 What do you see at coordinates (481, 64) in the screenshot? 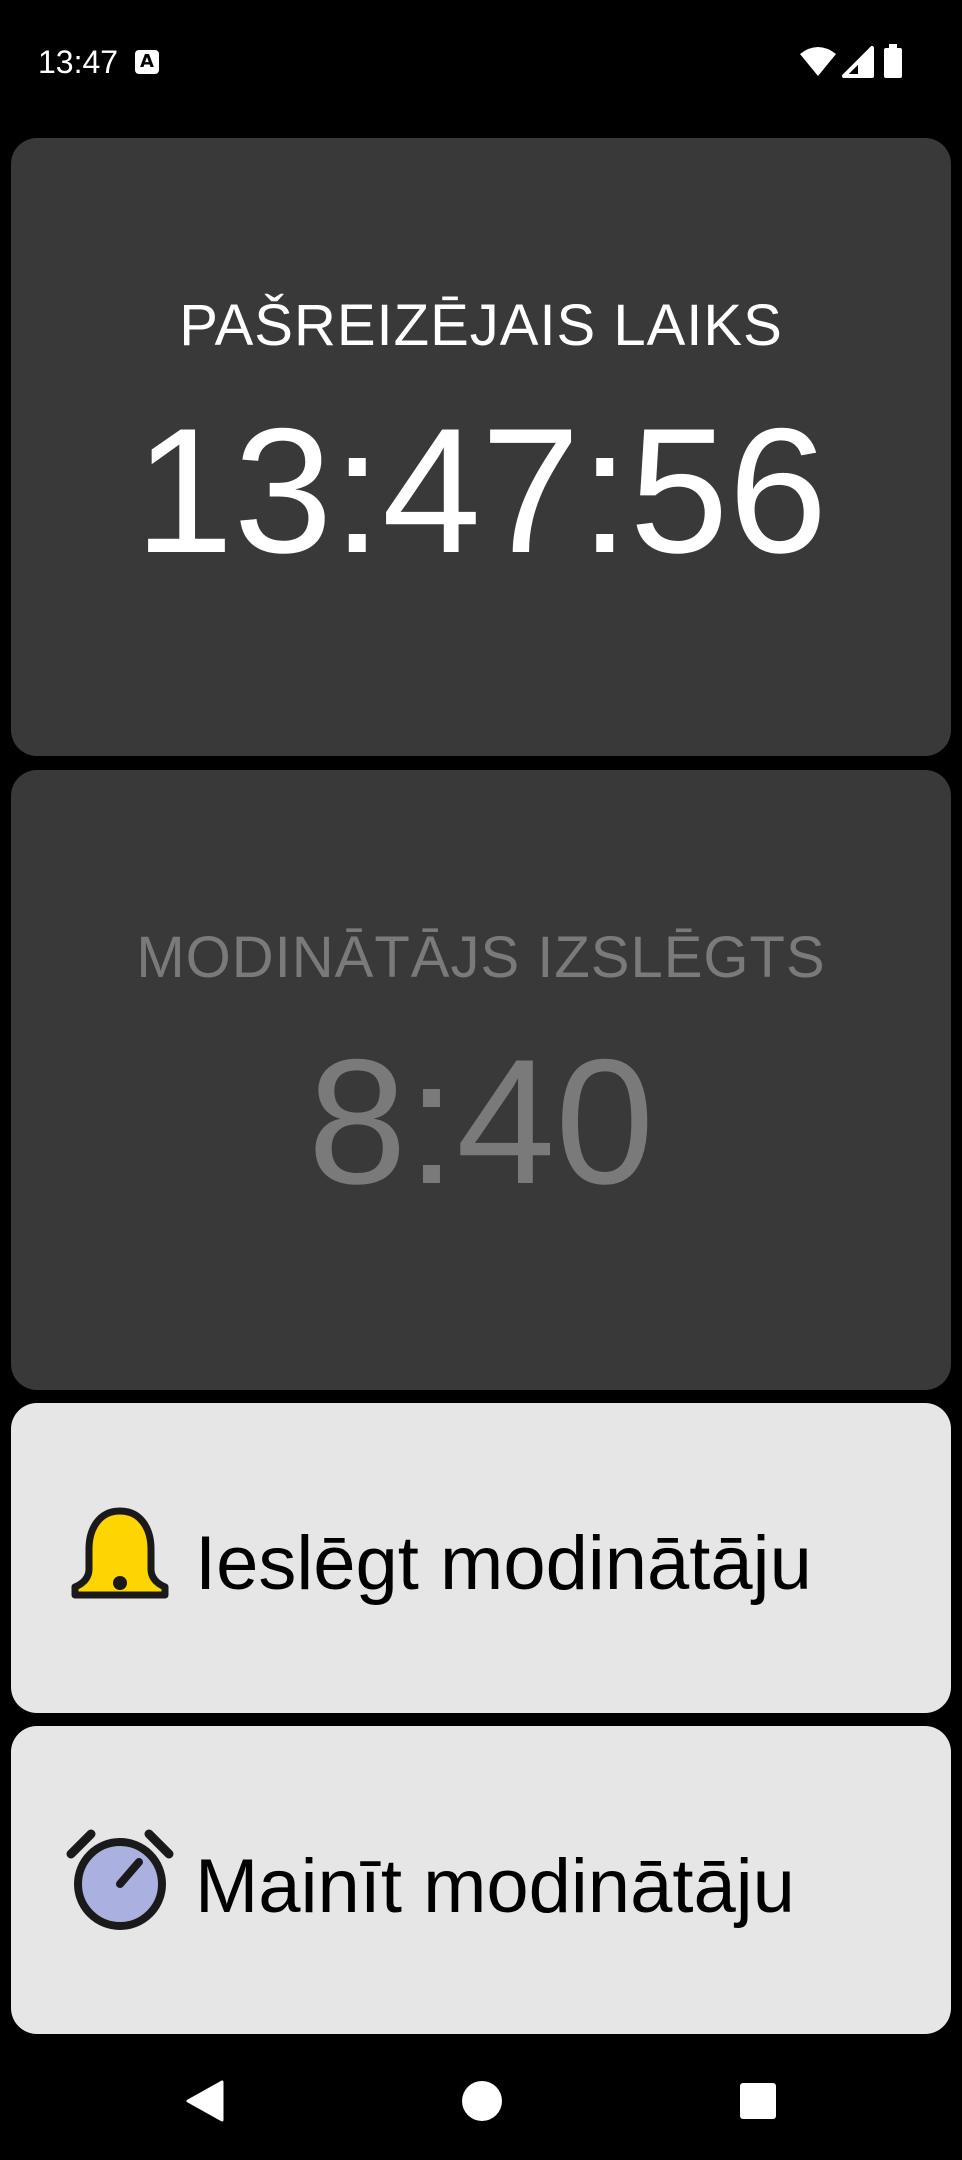
I see `status-bar: 13:47 A` at bounding box center [481, 64].